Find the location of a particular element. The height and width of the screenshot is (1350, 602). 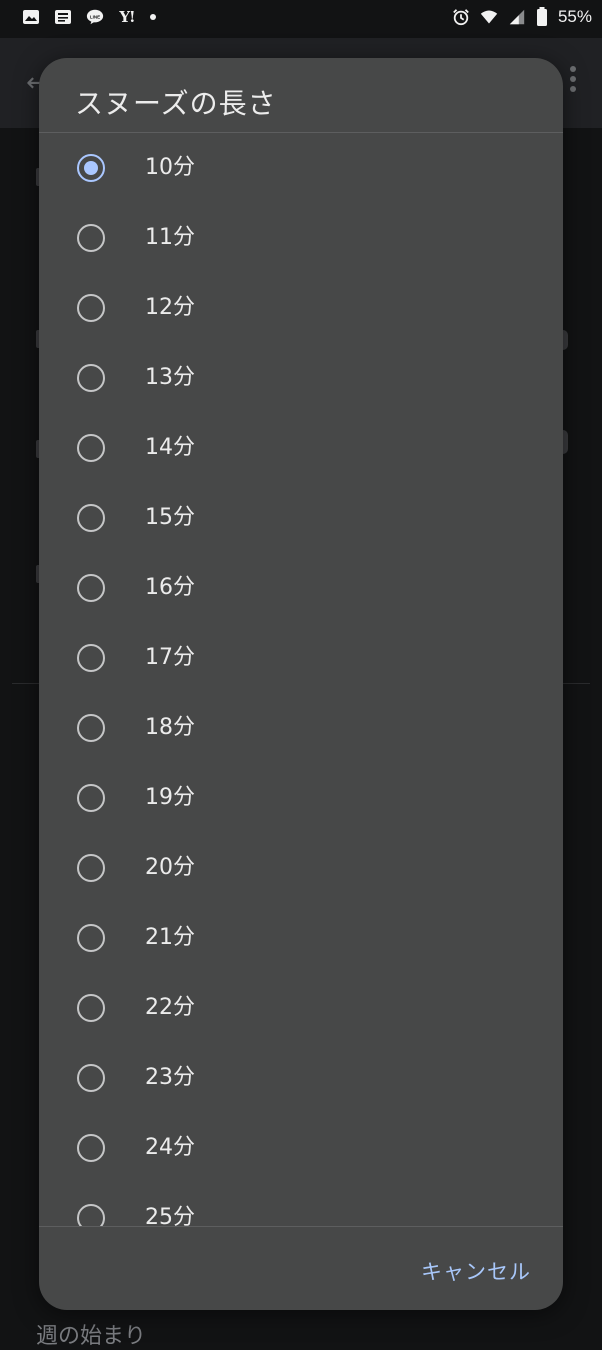

snooze-option-label: 19分 is located at coordinates (170, 797).